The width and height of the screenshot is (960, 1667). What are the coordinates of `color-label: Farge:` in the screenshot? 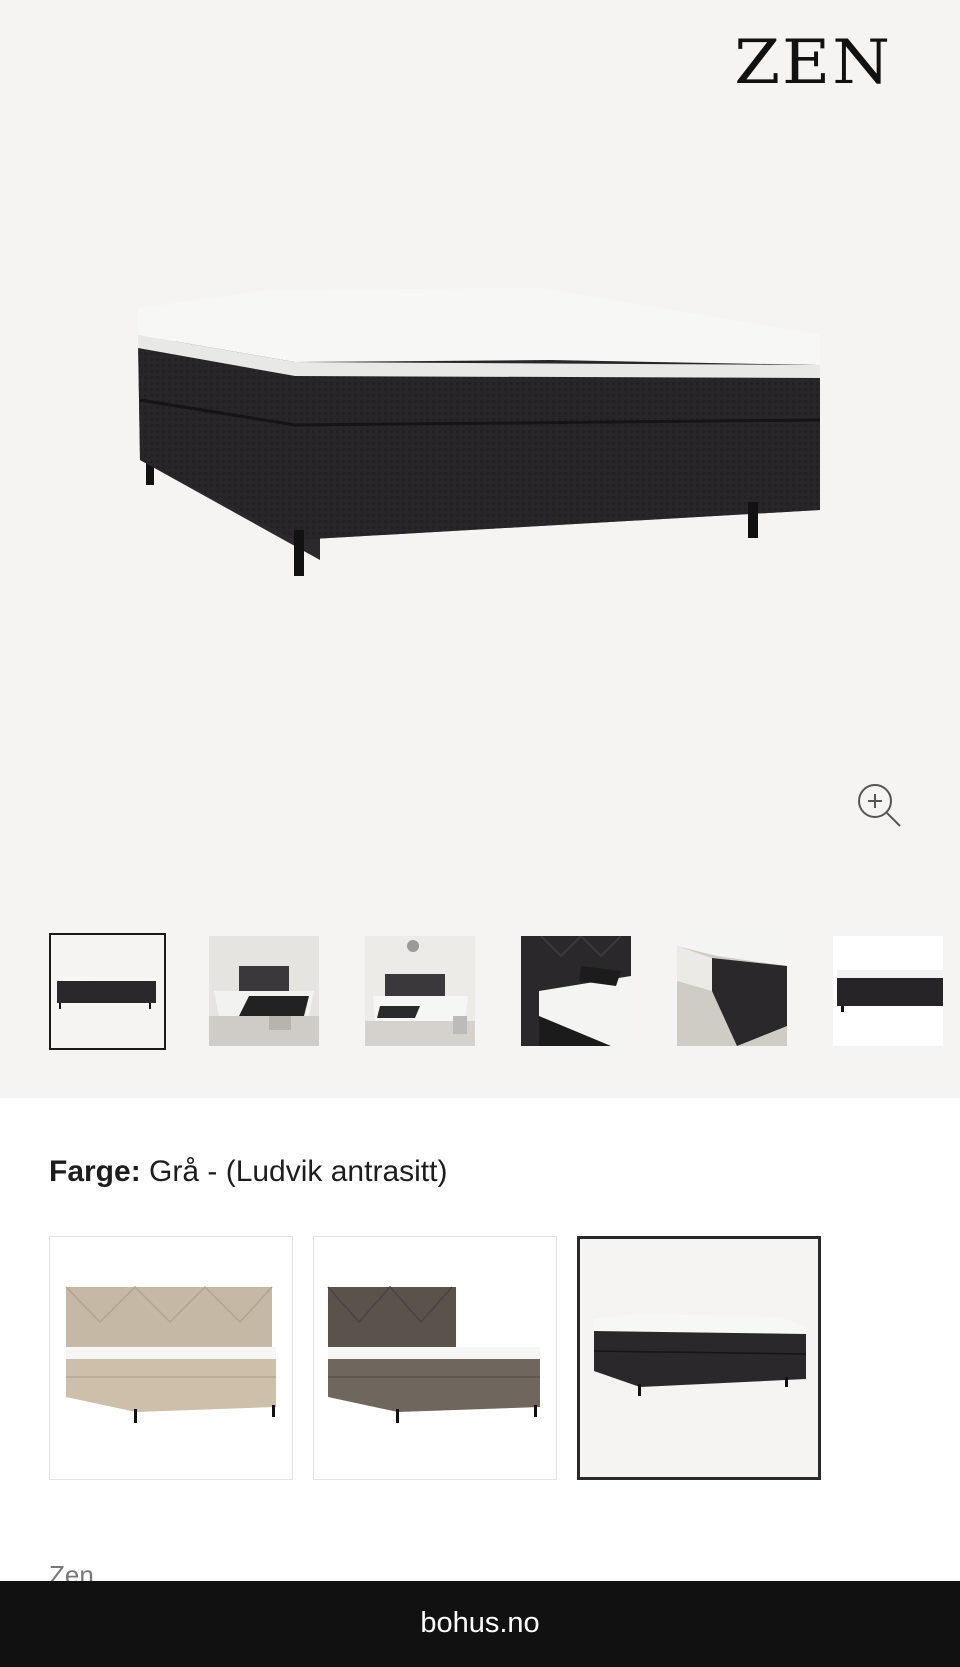 It's located at (95, 1171).